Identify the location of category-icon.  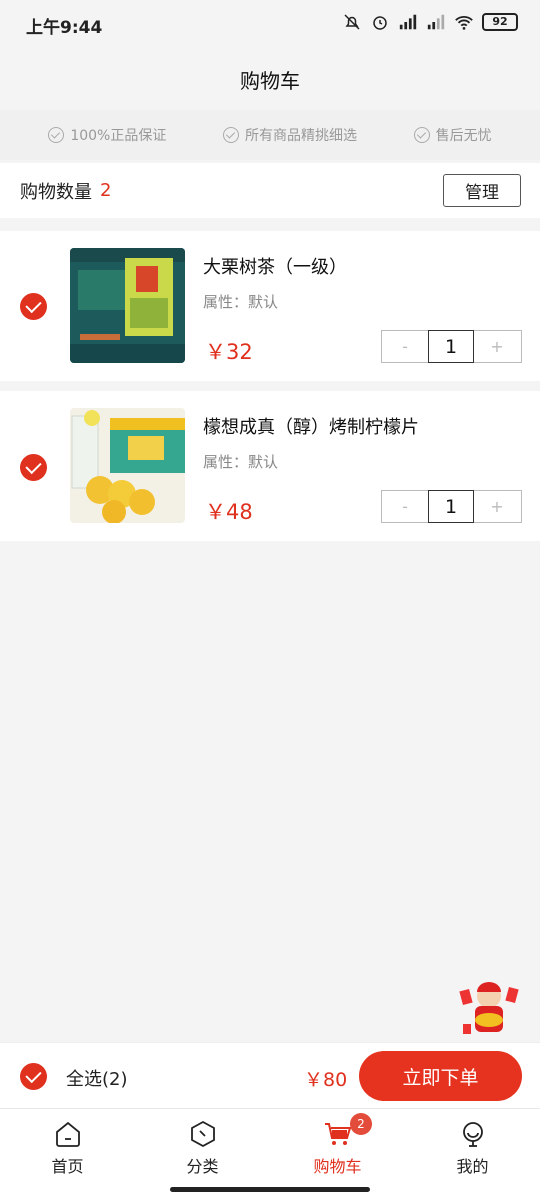
(202, 1134).